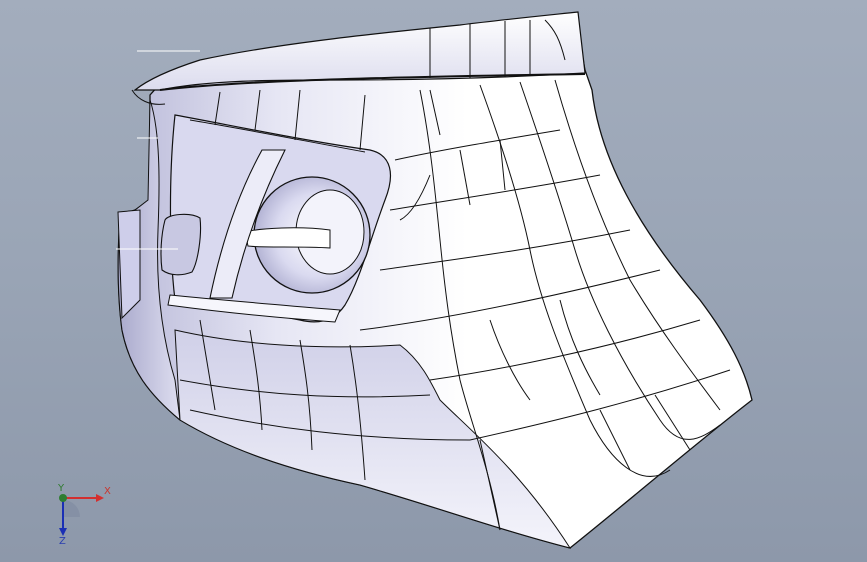  Describe the element at coordinates (62, 540) in the screenshot. I see `z-axis-label: Z` at that location.